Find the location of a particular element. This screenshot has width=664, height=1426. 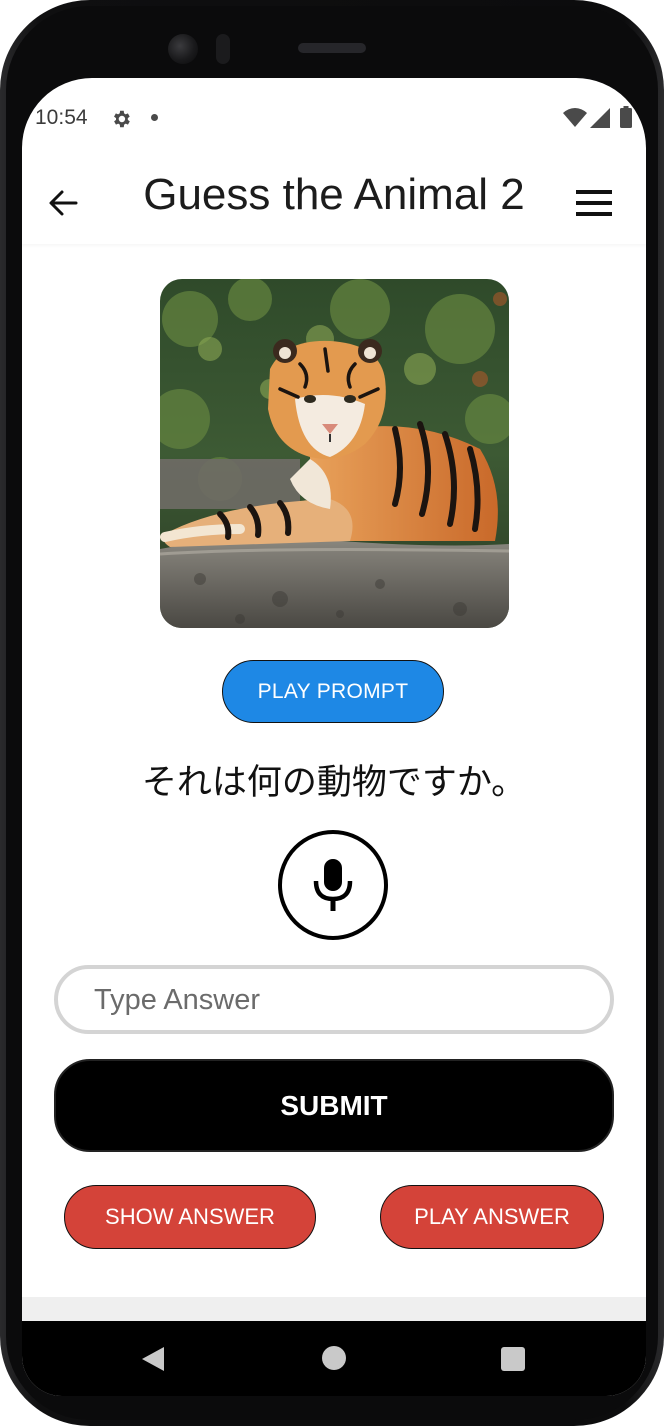

system-nav-bar is located at coordinates (334, 1358).